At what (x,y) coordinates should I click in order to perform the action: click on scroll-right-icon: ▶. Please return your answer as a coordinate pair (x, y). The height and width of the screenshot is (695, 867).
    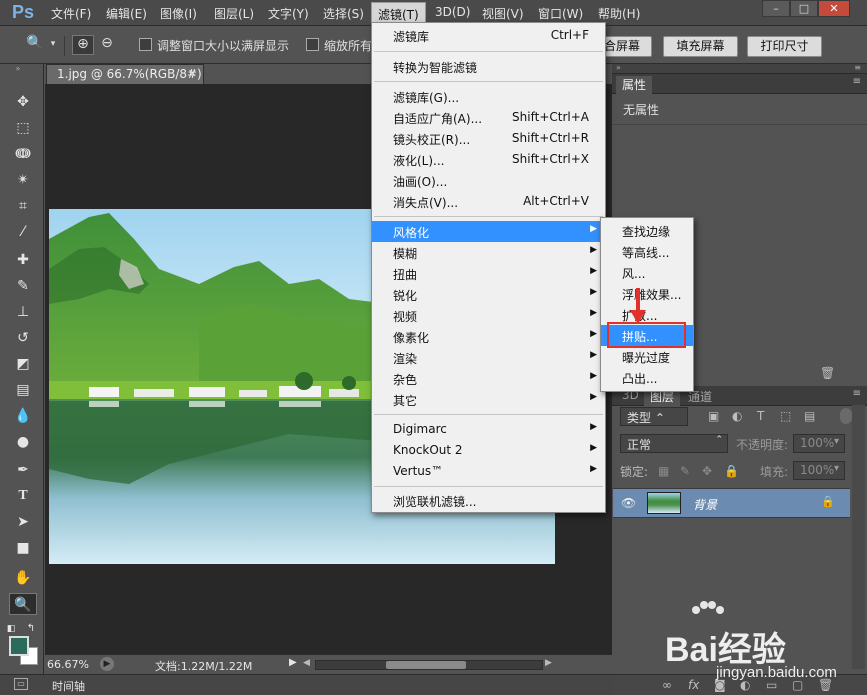
    Looking at the image, I should click on (548, 663).